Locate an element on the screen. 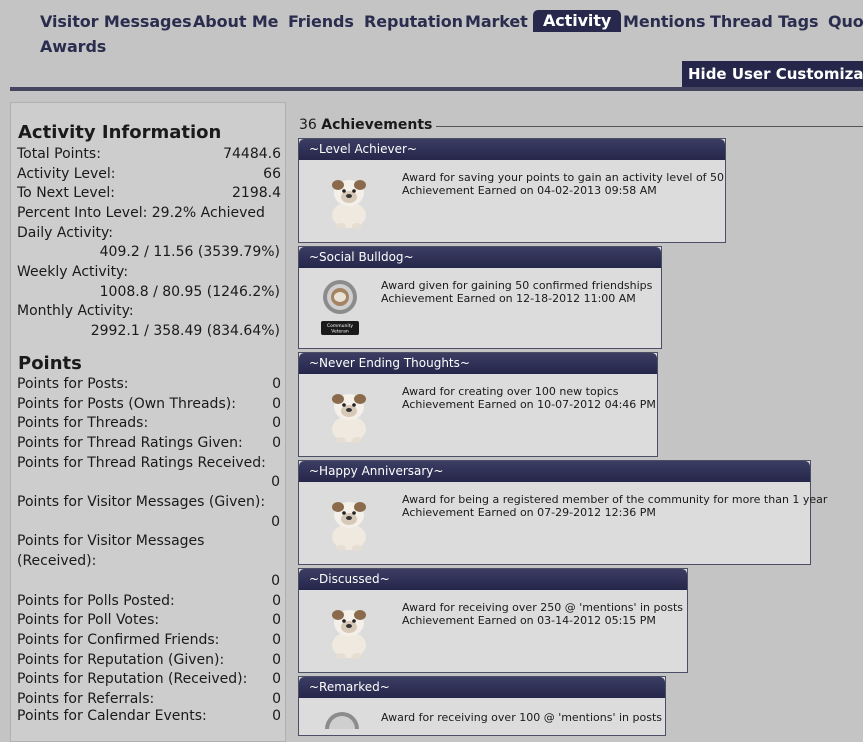 The width and height of the screenshot is (863, 742). weekly-activity-value: 1008.8 / 80.95 (1246.2%) is located at coordinates (189, 292).